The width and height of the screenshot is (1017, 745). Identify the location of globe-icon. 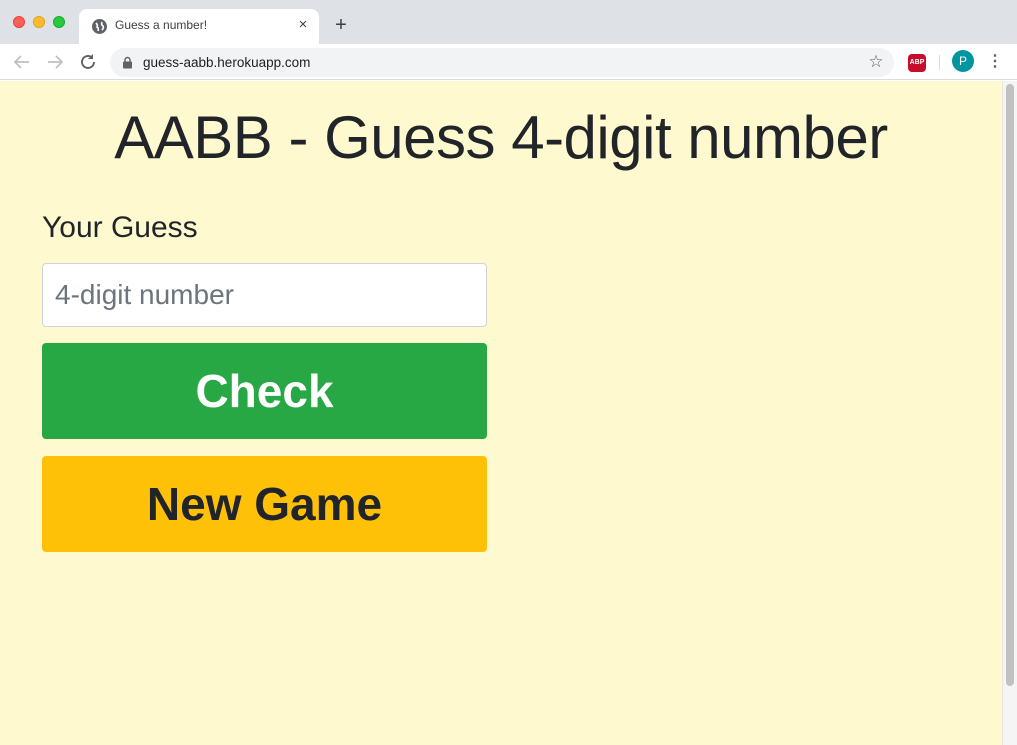
(99, 26).